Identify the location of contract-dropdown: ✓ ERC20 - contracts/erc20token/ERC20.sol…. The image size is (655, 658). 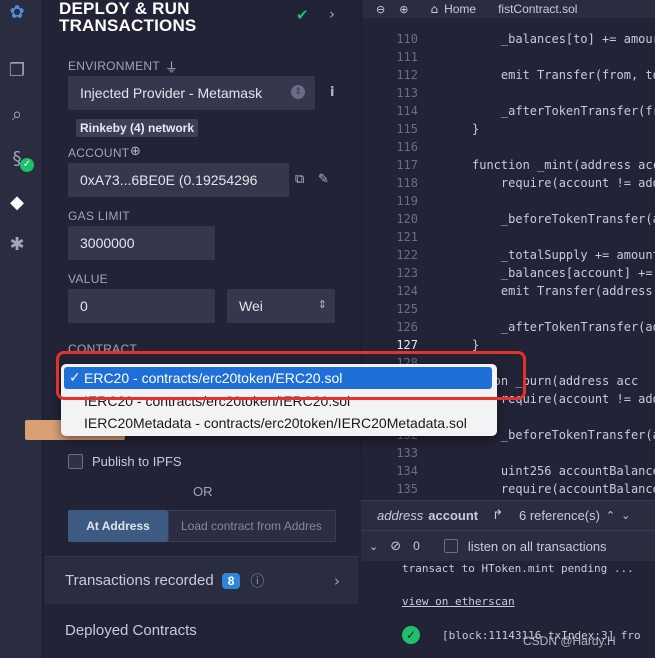
(279, 400).